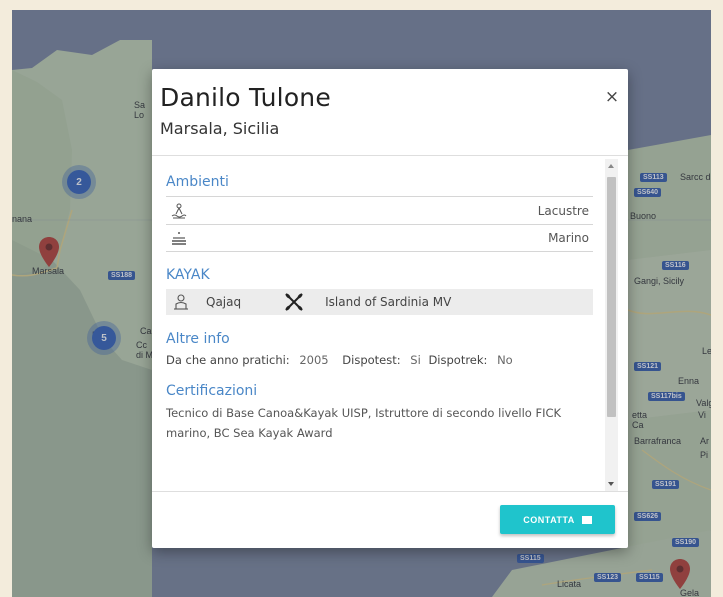 The image size is (723, 597). I want to click on lake-icon, so click(179, 210).